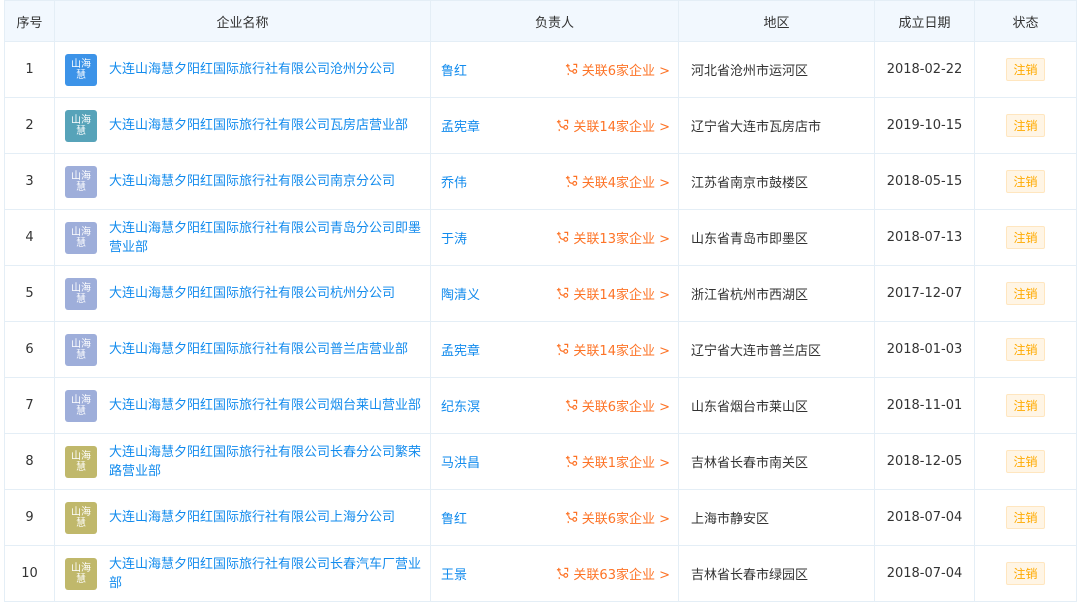 The image size is (1080, 613). Describe the element at coordinates (750, 463) in the screenshot. I see `region-text: 吉林省长春市南关区` at that location.